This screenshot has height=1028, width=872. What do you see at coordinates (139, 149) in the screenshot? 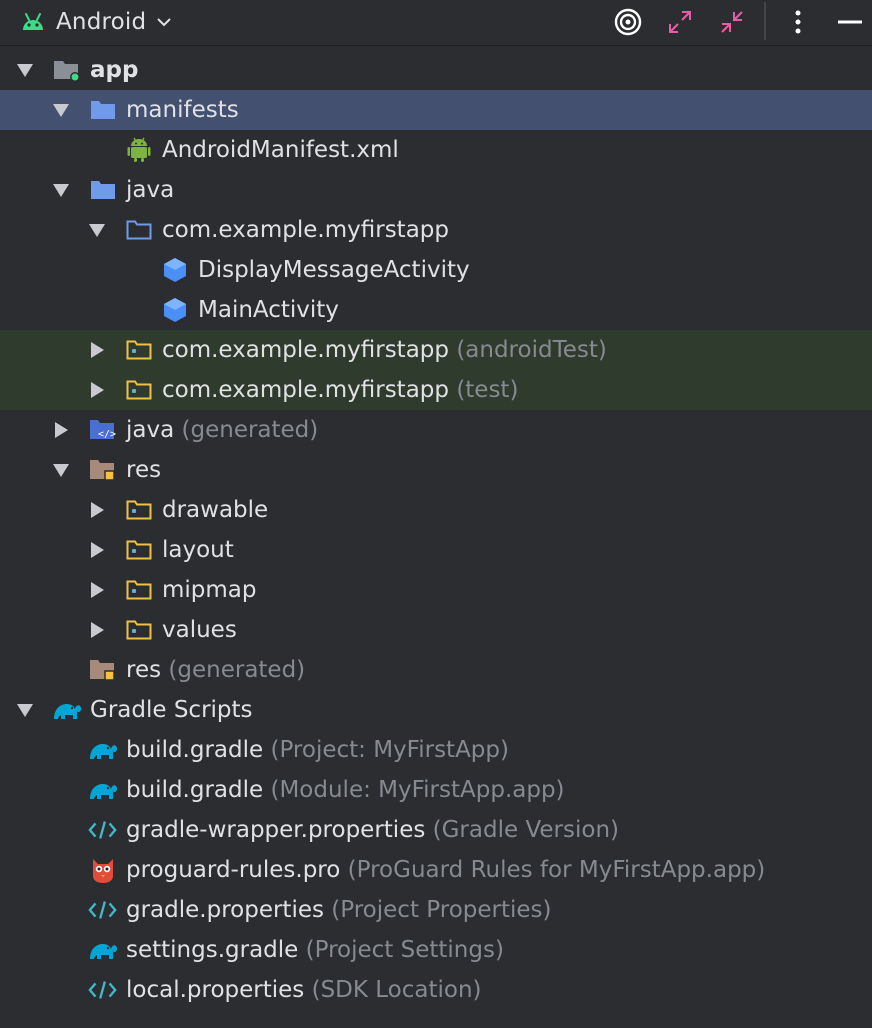
I see `android-file-icon` at bounding box center [139, 149].